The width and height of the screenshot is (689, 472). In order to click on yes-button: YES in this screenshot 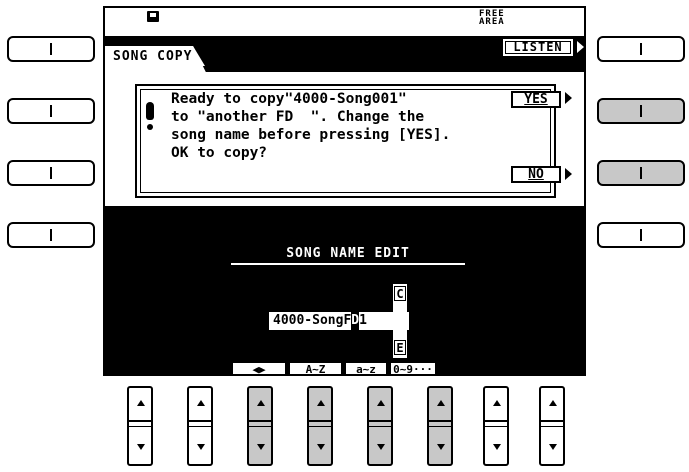, I will do `click(536, 99)`.